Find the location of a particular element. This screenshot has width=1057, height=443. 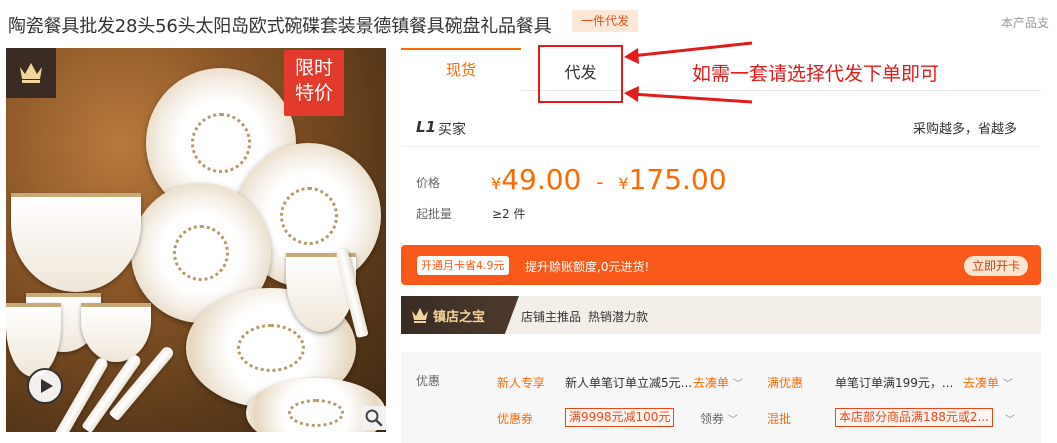

min-qty-value: ≥2 件 is located at coordinates (509, 214).